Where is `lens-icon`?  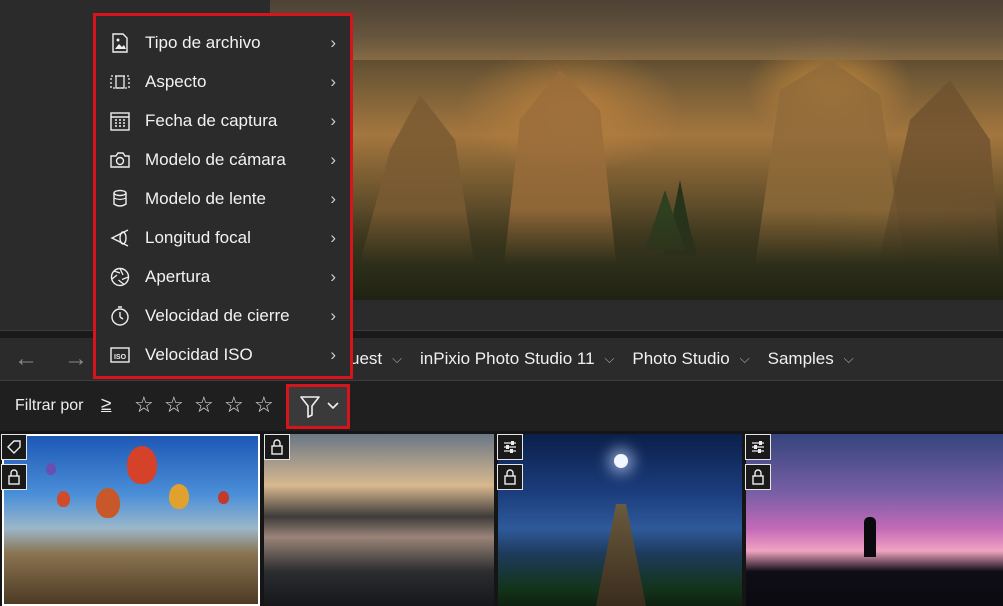
lens-icon is located at coordinates (120, 199).